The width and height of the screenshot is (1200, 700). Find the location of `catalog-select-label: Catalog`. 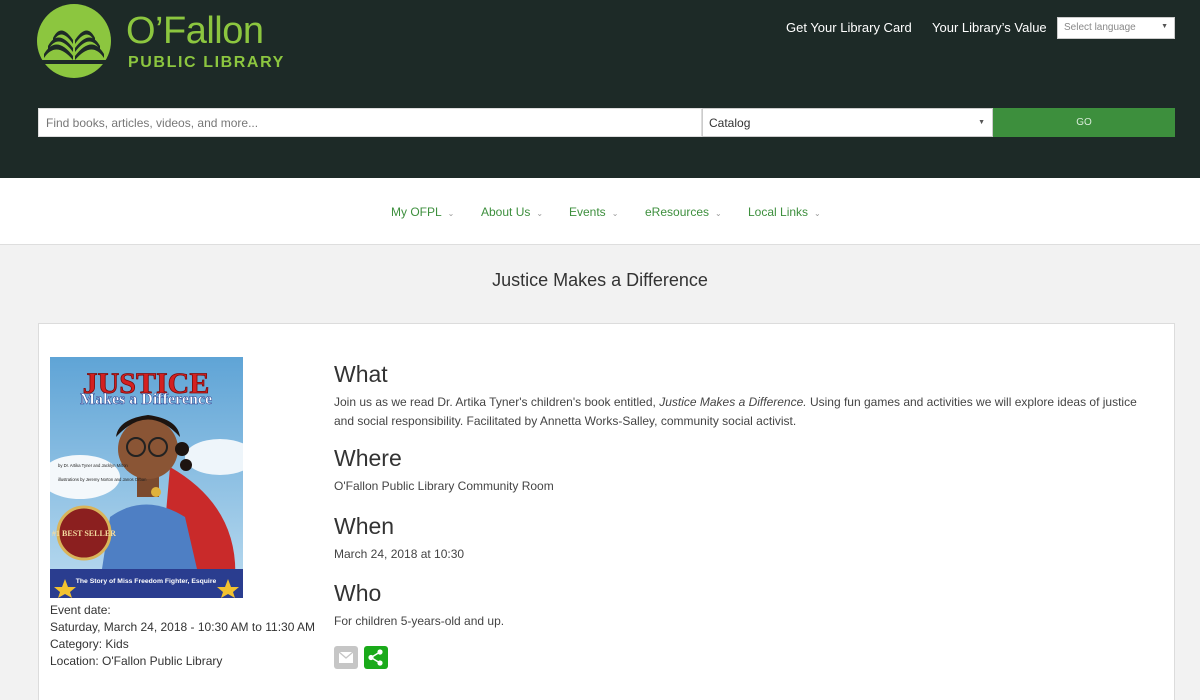

catalog-select-label: Catalog is located at coordinates (730, 123).